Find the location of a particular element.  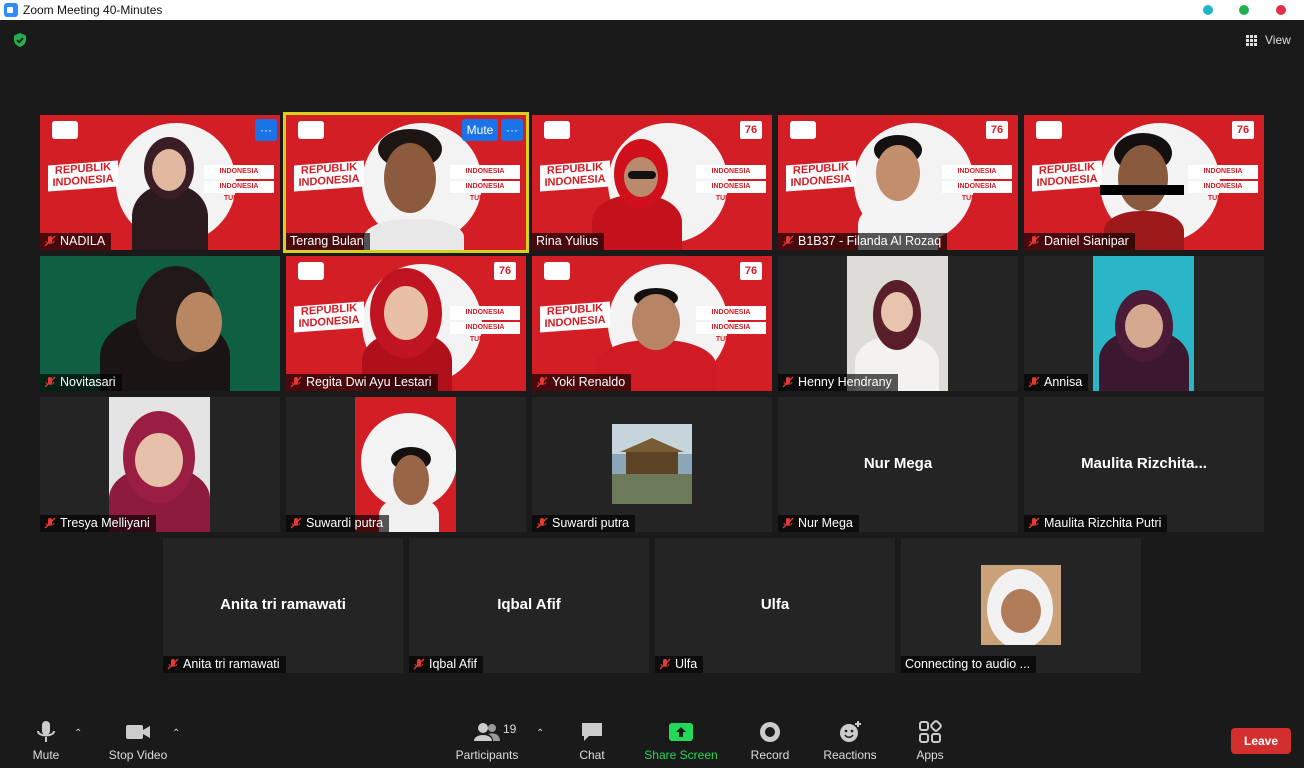

record-button: Record is located at coordinates (770, 741).